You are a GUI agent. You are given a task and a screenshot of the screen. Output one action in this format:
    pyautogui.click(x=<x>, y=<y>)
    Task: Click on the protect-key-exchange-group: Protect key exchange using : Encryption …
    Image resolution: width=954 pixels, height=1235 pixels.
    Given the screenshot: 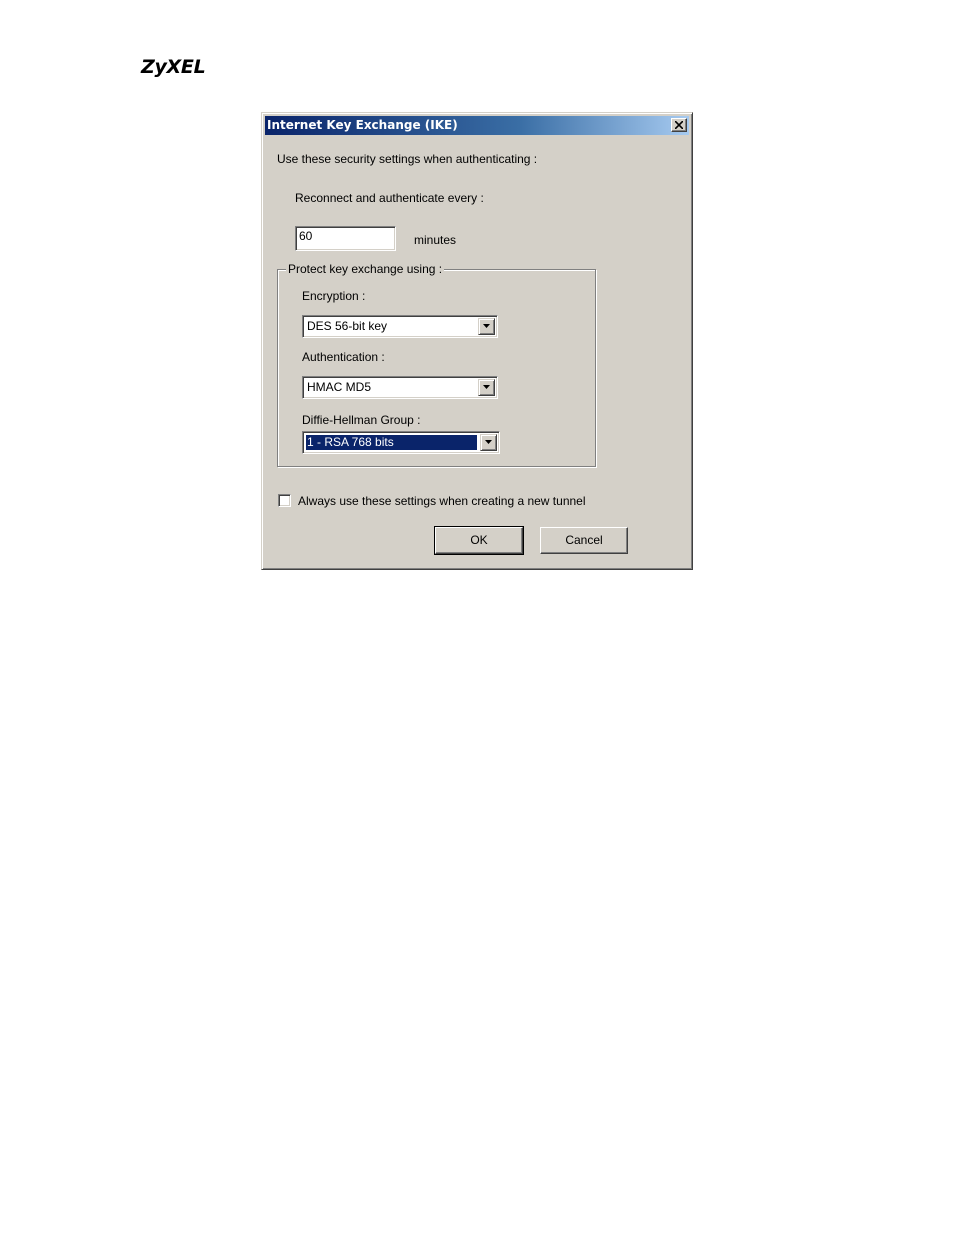 What is the action you would take?
    pyautogui.click(x=436, y=364)
    